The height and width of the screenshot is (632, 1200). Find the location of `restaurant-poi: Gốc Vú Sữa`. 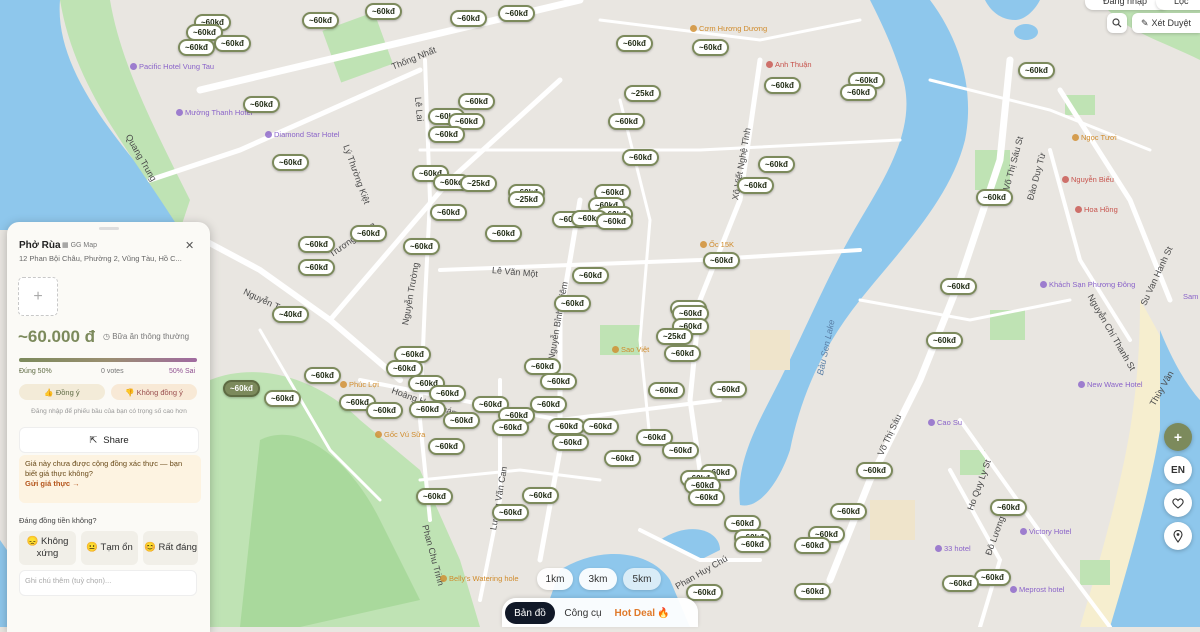

restaurant-poi: Gốc Vú Sữa is located at coordinates (400, 434).